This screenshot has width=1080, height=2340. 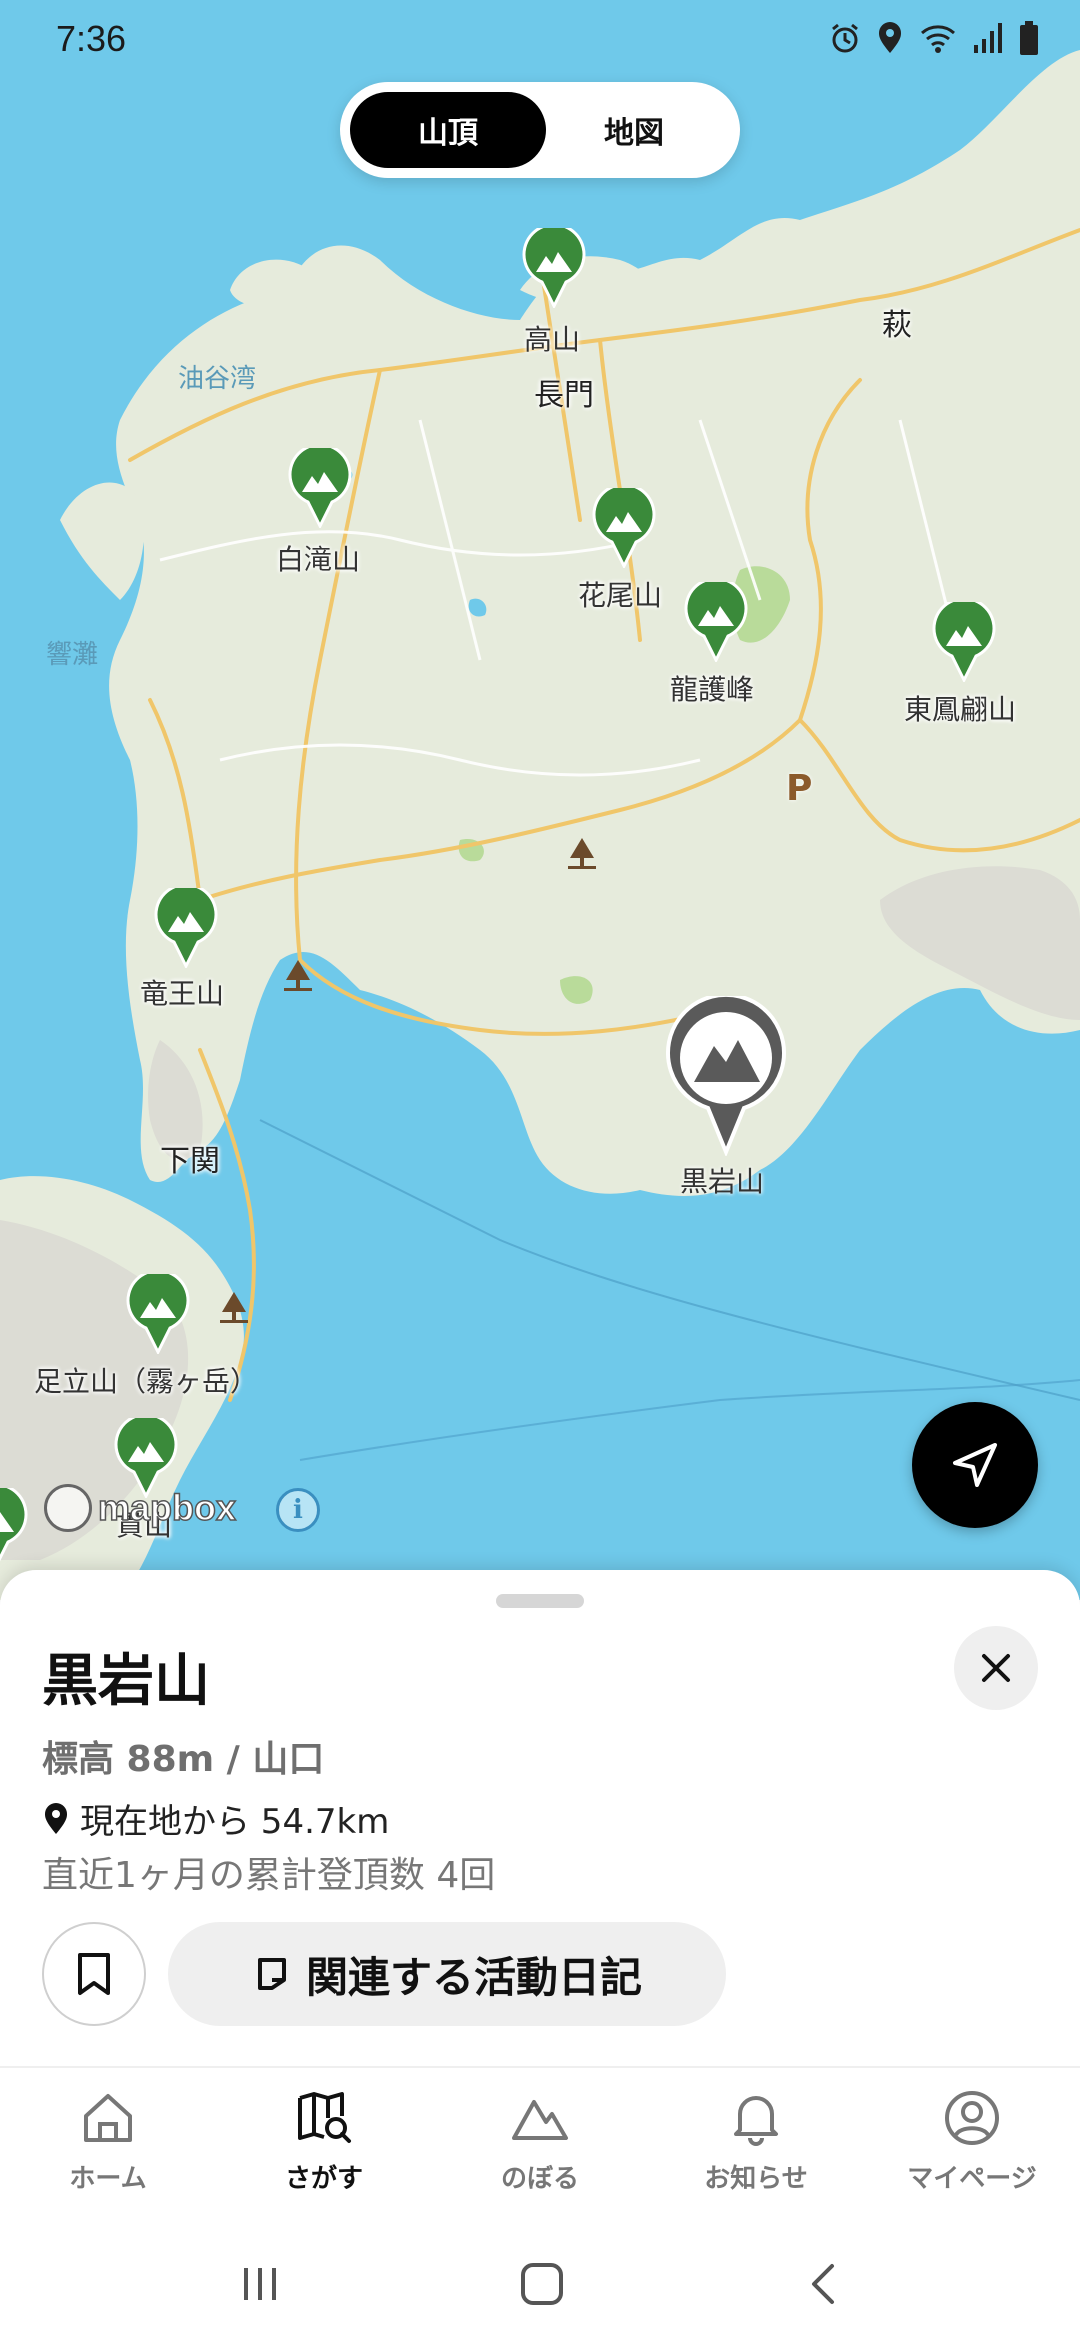 I want to click on home-system-button, so click(x=542, y=2284).